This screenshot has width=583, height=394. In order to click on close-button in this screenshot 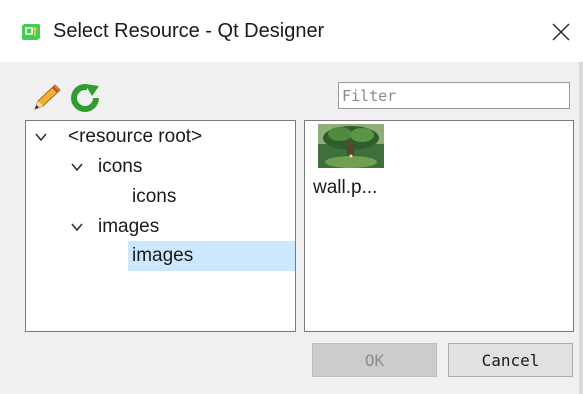, I will do `click(561, 32)`.